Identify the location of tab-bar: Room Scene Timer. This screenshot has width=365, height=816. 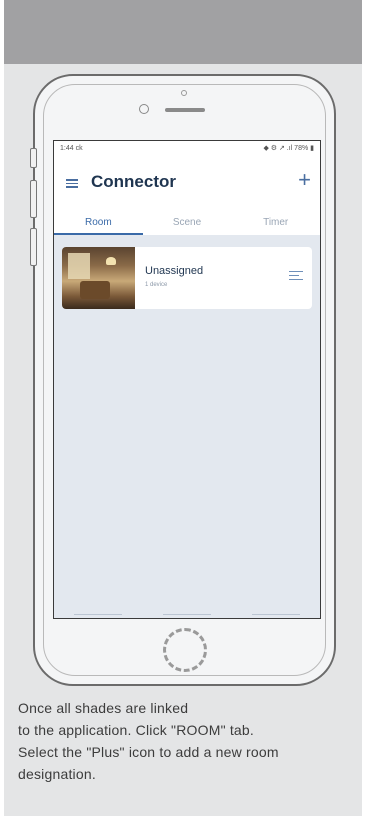
(187, 224).